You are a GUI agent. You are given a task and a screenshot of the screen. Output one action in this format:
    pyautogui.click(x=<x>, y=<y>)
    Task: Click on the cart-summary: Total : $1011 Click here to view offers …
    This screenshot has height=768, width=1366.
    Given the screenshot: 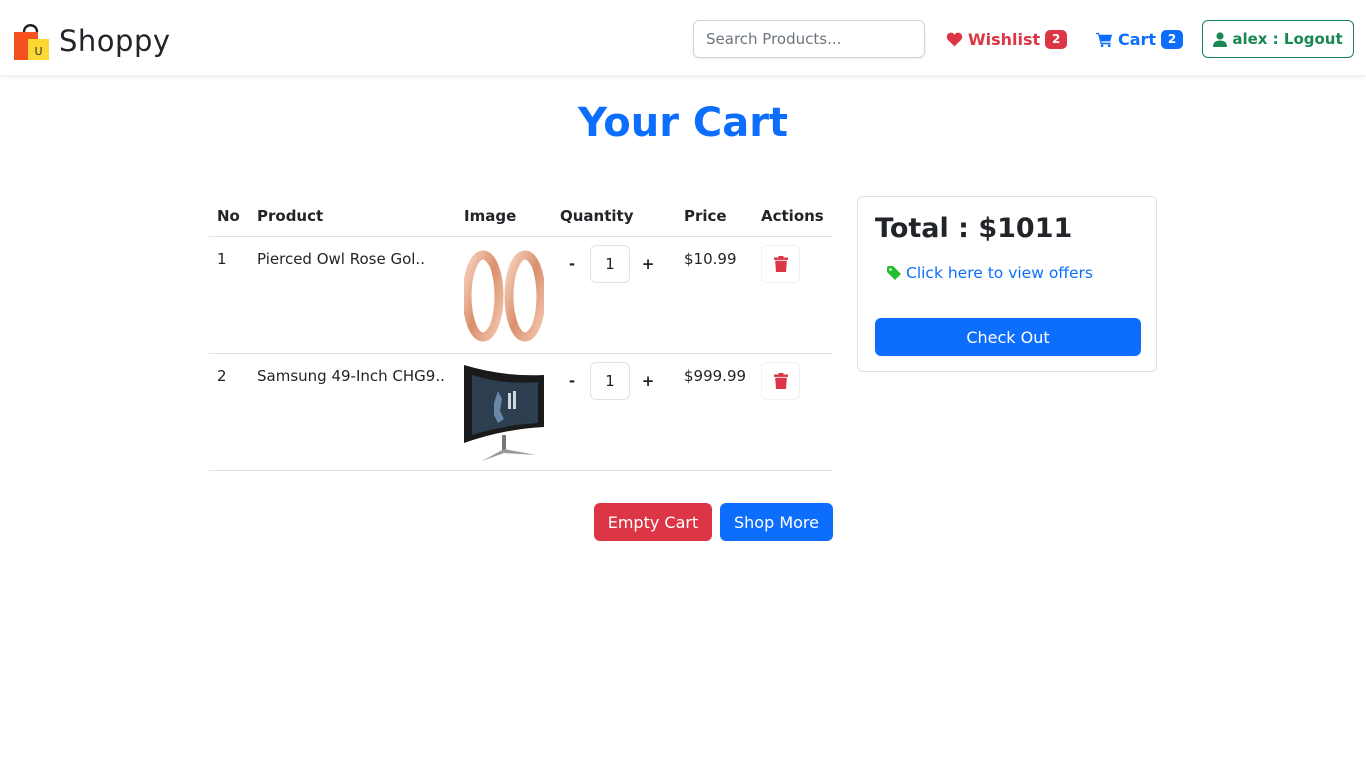 What is the action you would take?
    pyautogui.click(x=1007, y=284)
    